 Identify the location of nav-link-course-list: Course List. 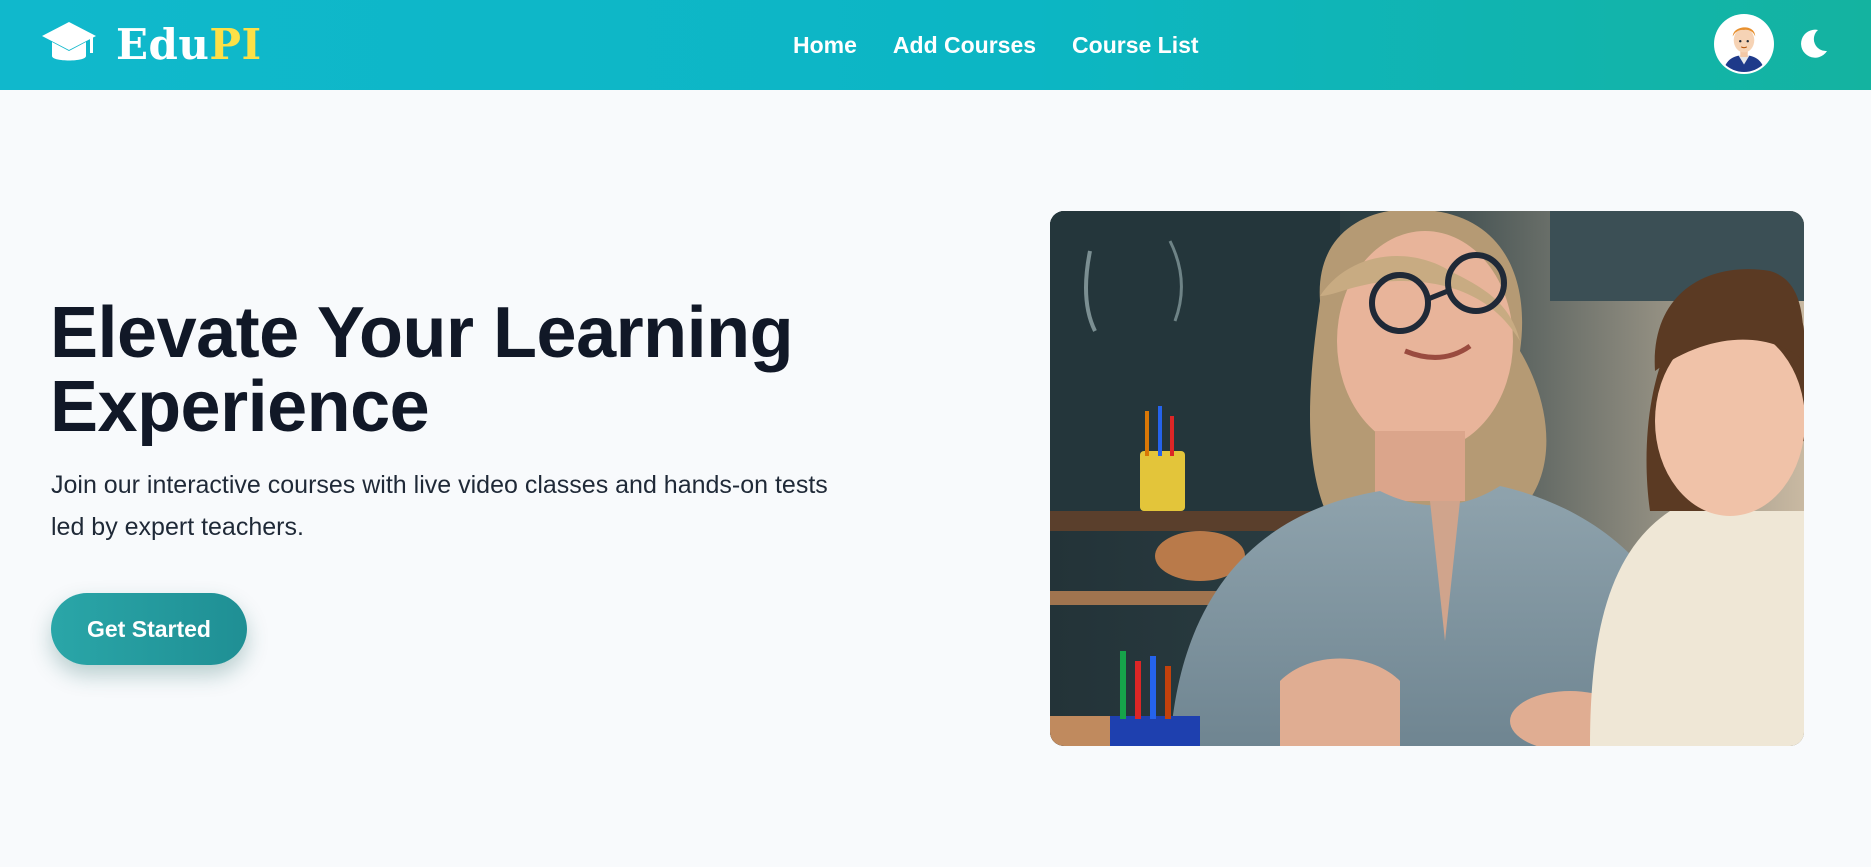
(1135, 45).